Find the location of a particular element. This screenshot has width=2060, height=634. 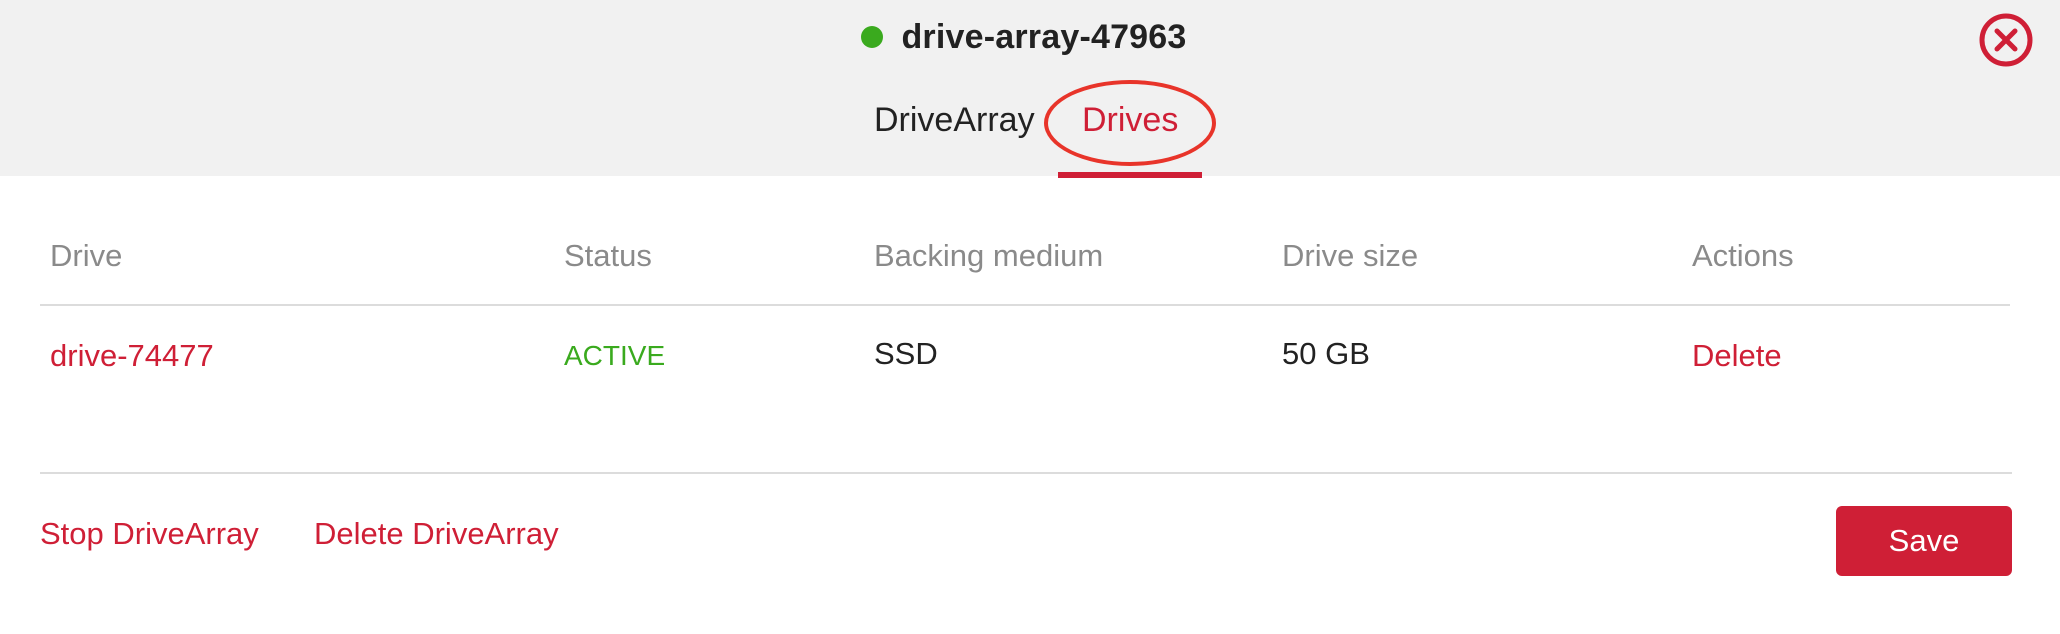

close-icon is located at coordinates (2006, 40).